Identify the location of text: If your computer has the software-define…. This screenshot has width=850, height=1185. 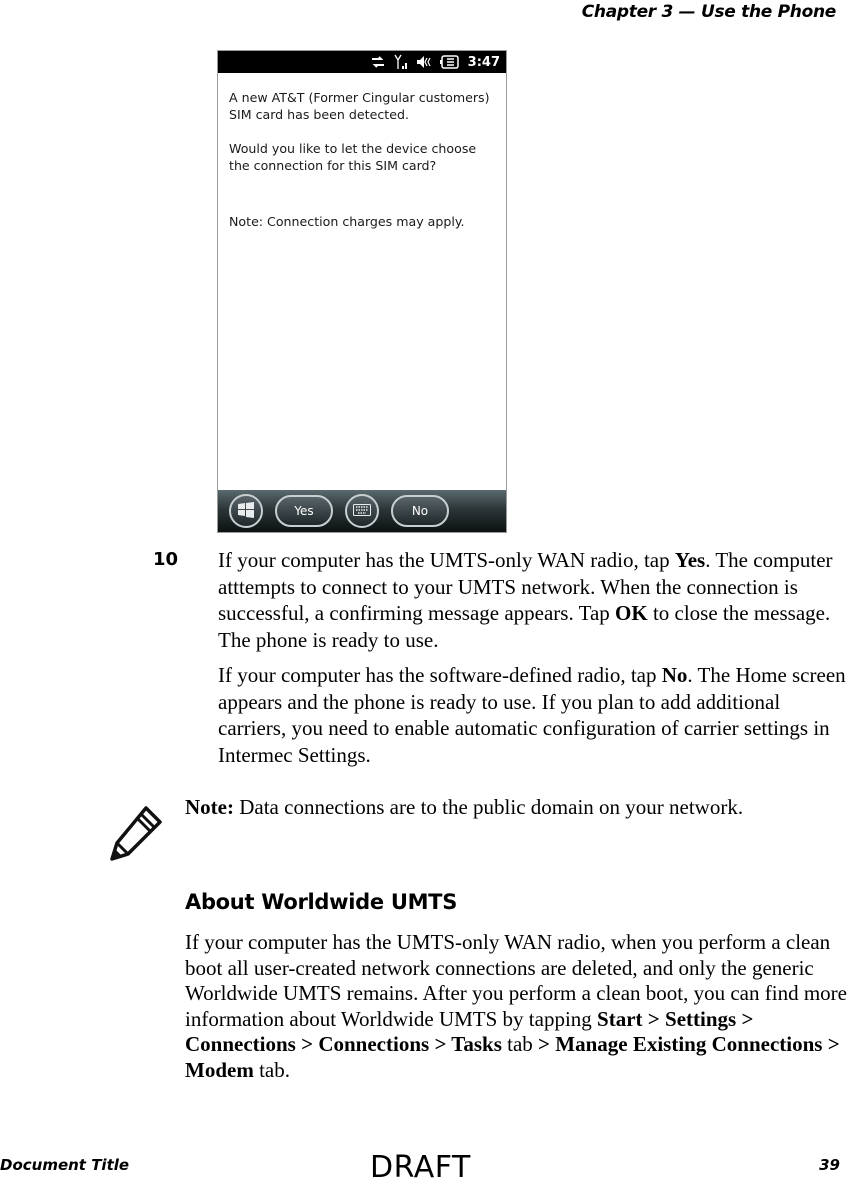
(440, 675).